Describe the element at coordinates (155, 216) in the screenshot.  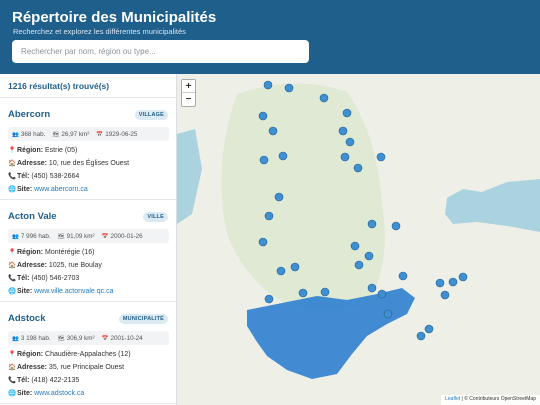
I see `type-badge: VILLE` at that location.